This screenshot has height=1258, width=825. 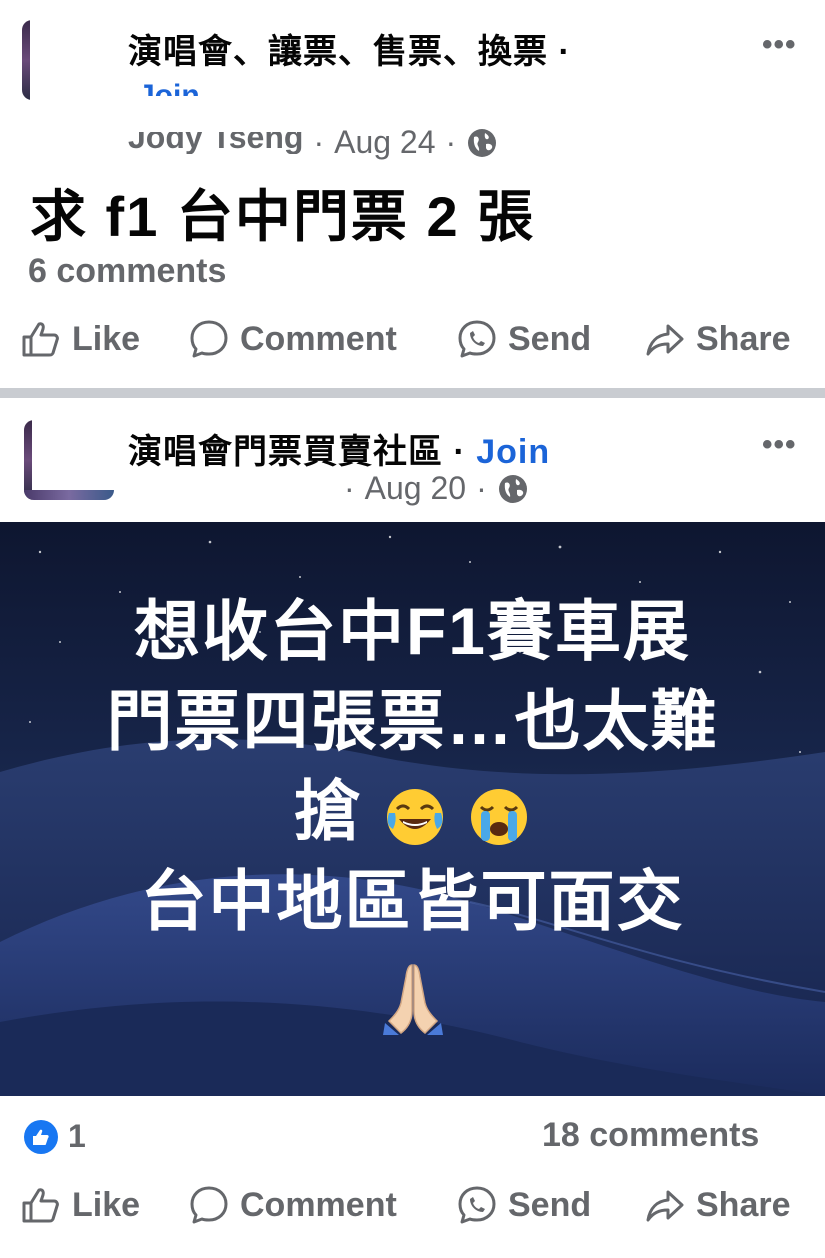 I want to click on post-date: Aug 24, so click(x=384, y=142).